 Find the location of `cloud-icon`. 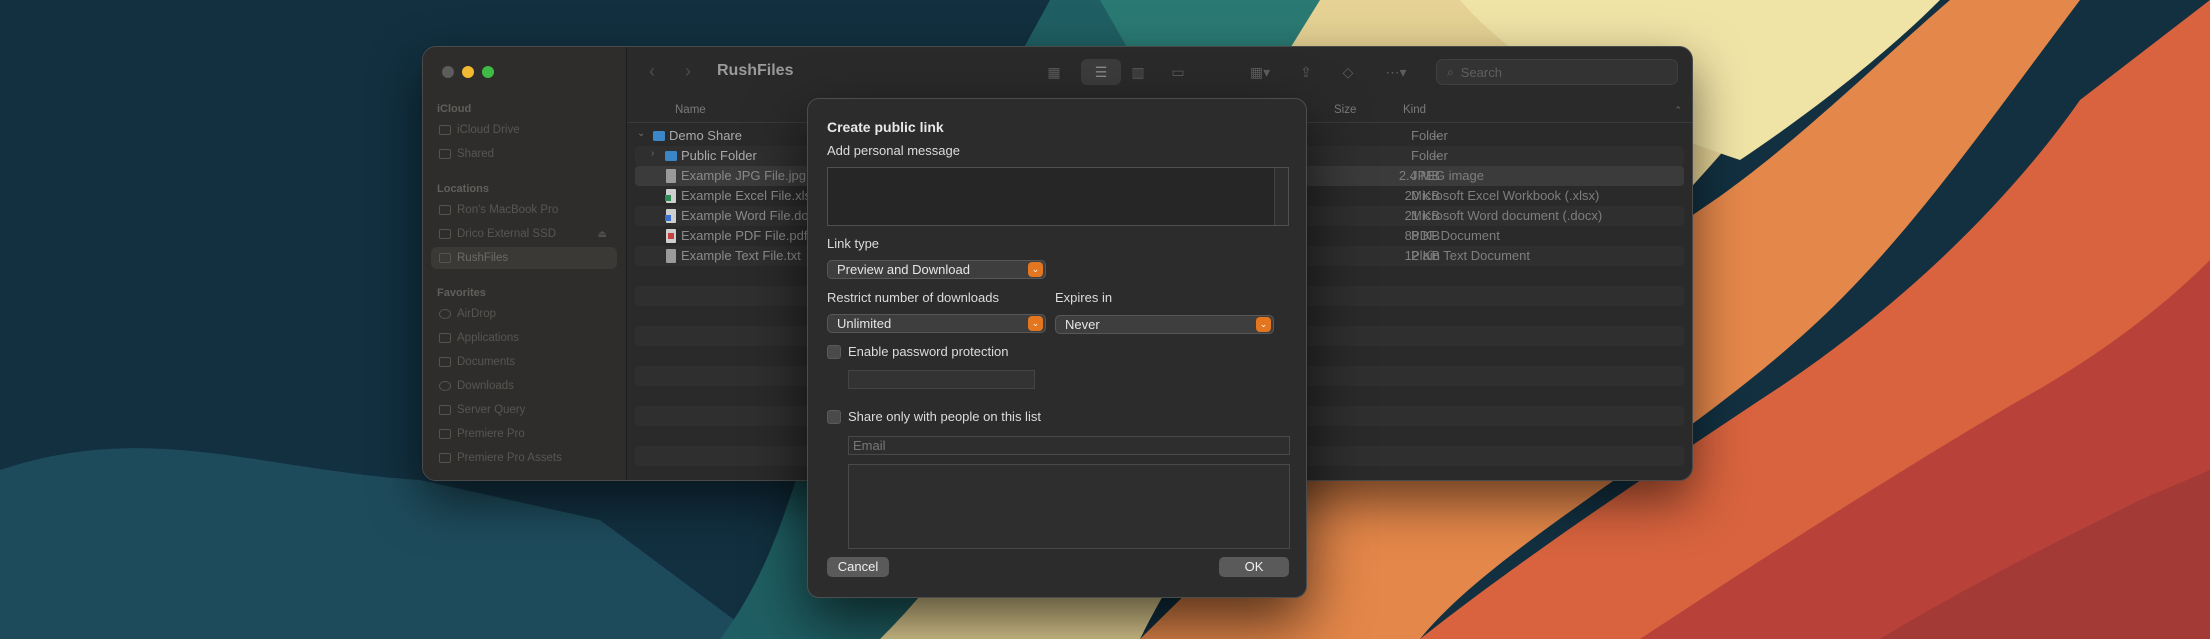

cloud-icon is located at coordinates (445, 130).